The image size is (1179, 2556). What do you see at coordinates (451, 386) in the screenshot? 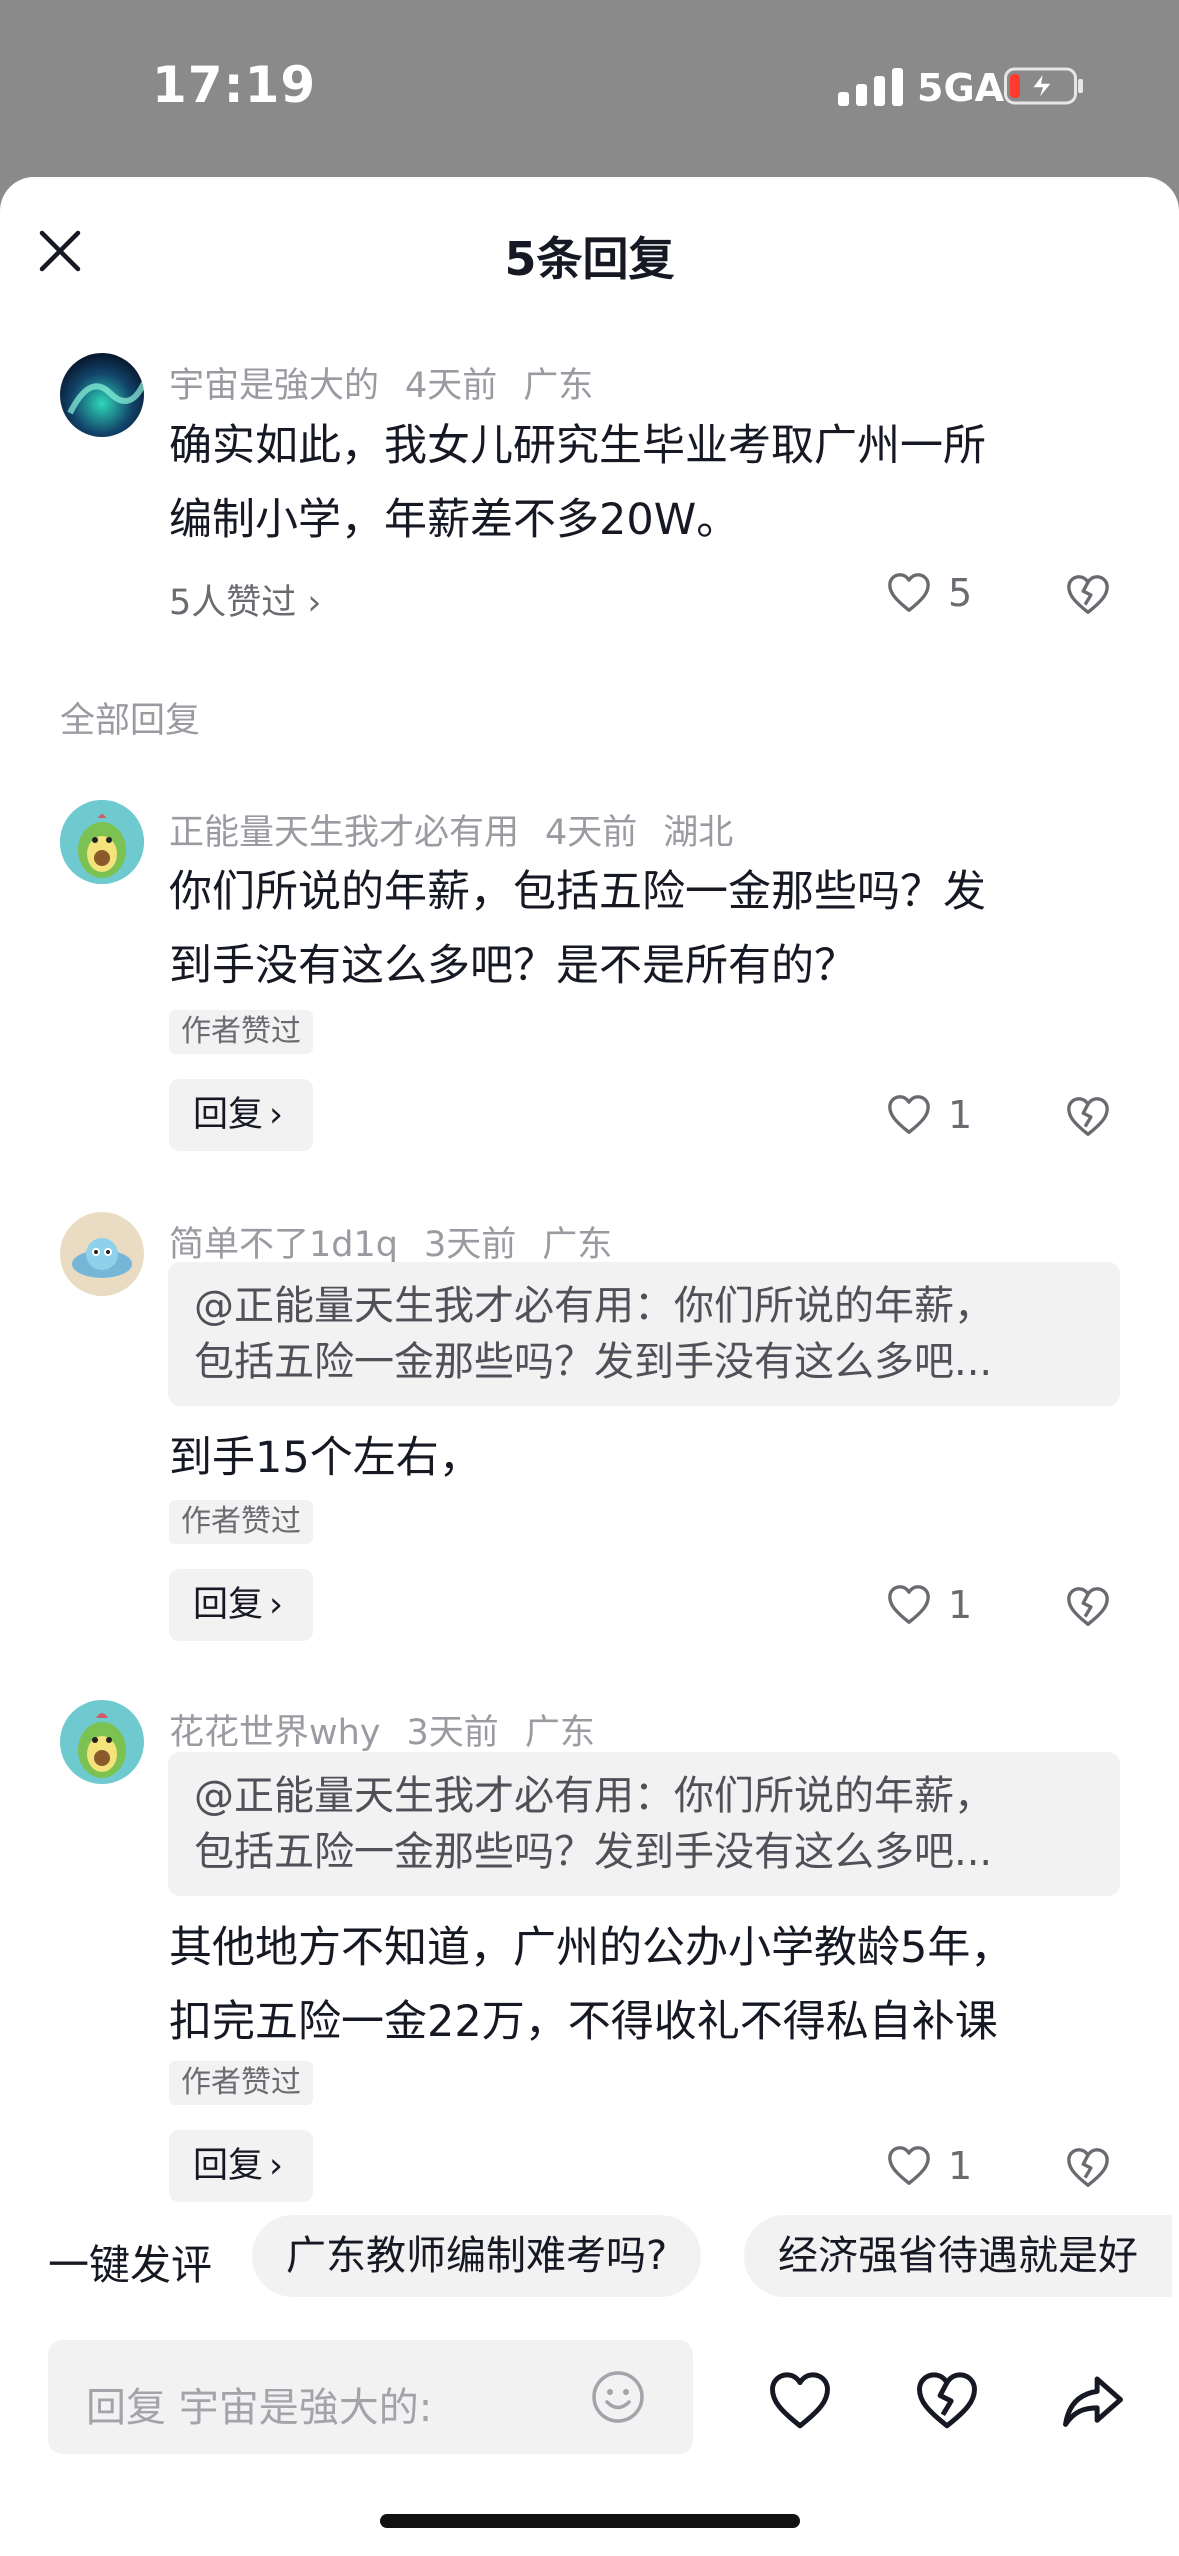
I see `comment-time: 4天前` at bounding box center [451, 386].